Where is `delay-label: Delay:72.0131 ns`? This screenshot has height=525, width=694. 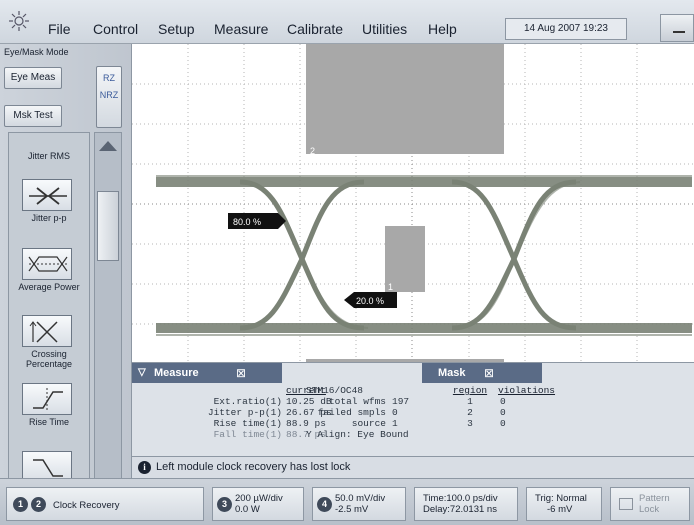
delay-label: Delay:72.0131 ns is located at coordinates (460, 509).